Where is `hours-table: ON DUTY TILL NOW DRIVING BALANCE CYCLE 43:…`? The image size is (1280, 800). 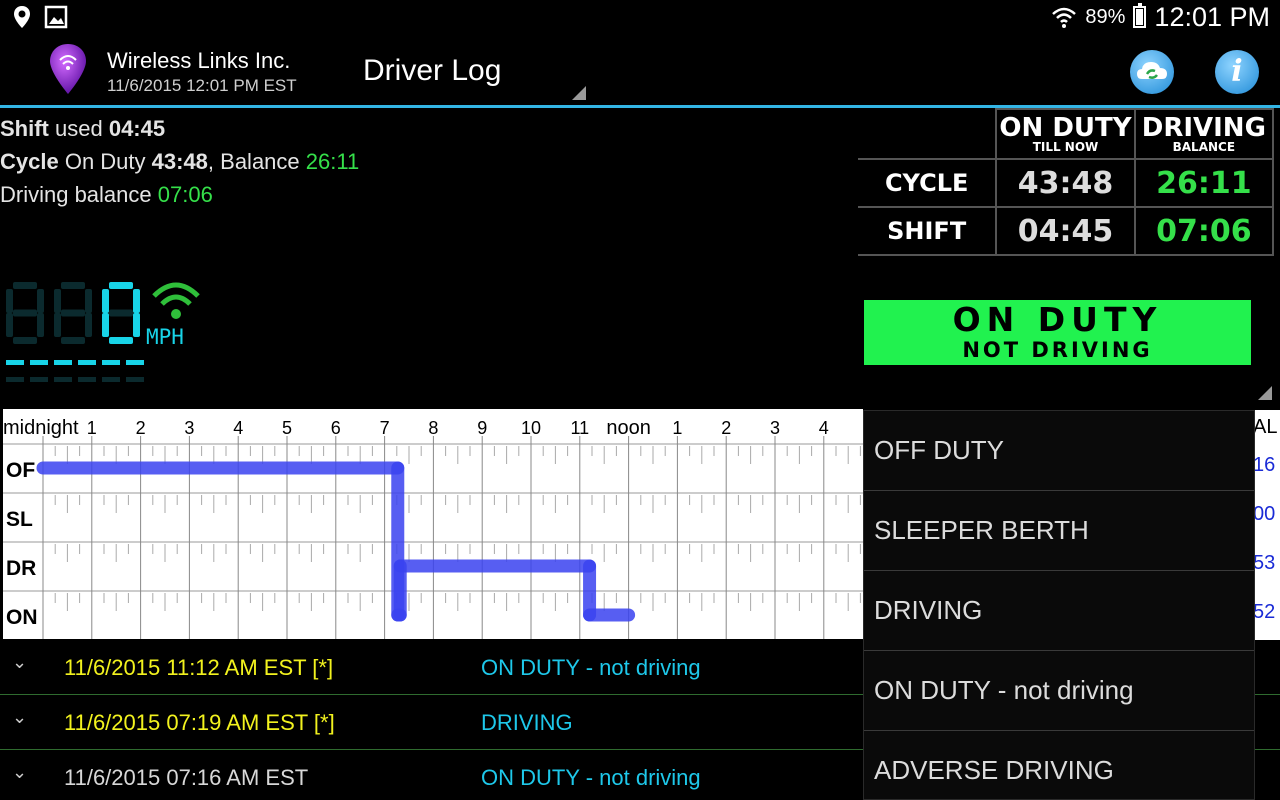
hours-table: ON DUTY TILL NOW DRIVING BALANCE CYCLE 43:… is located at coordinates (1068, 183).